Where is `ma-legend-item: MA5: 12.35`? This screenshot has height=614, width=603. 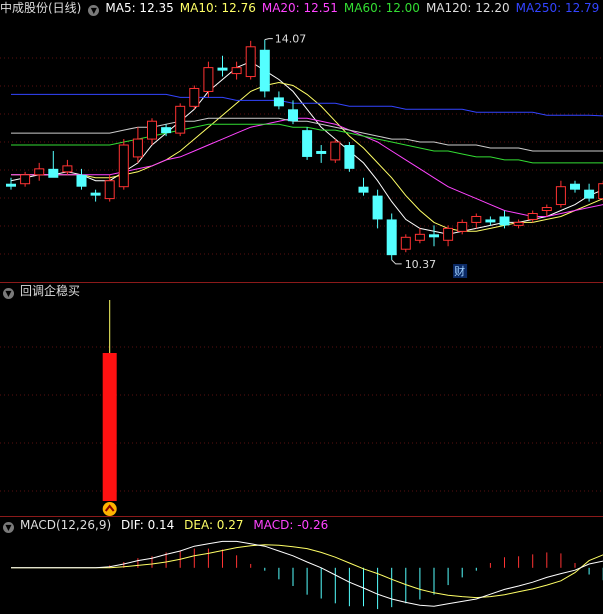
ma-legend-item: MA5: 12.35 is located at coordinates (139, 8).